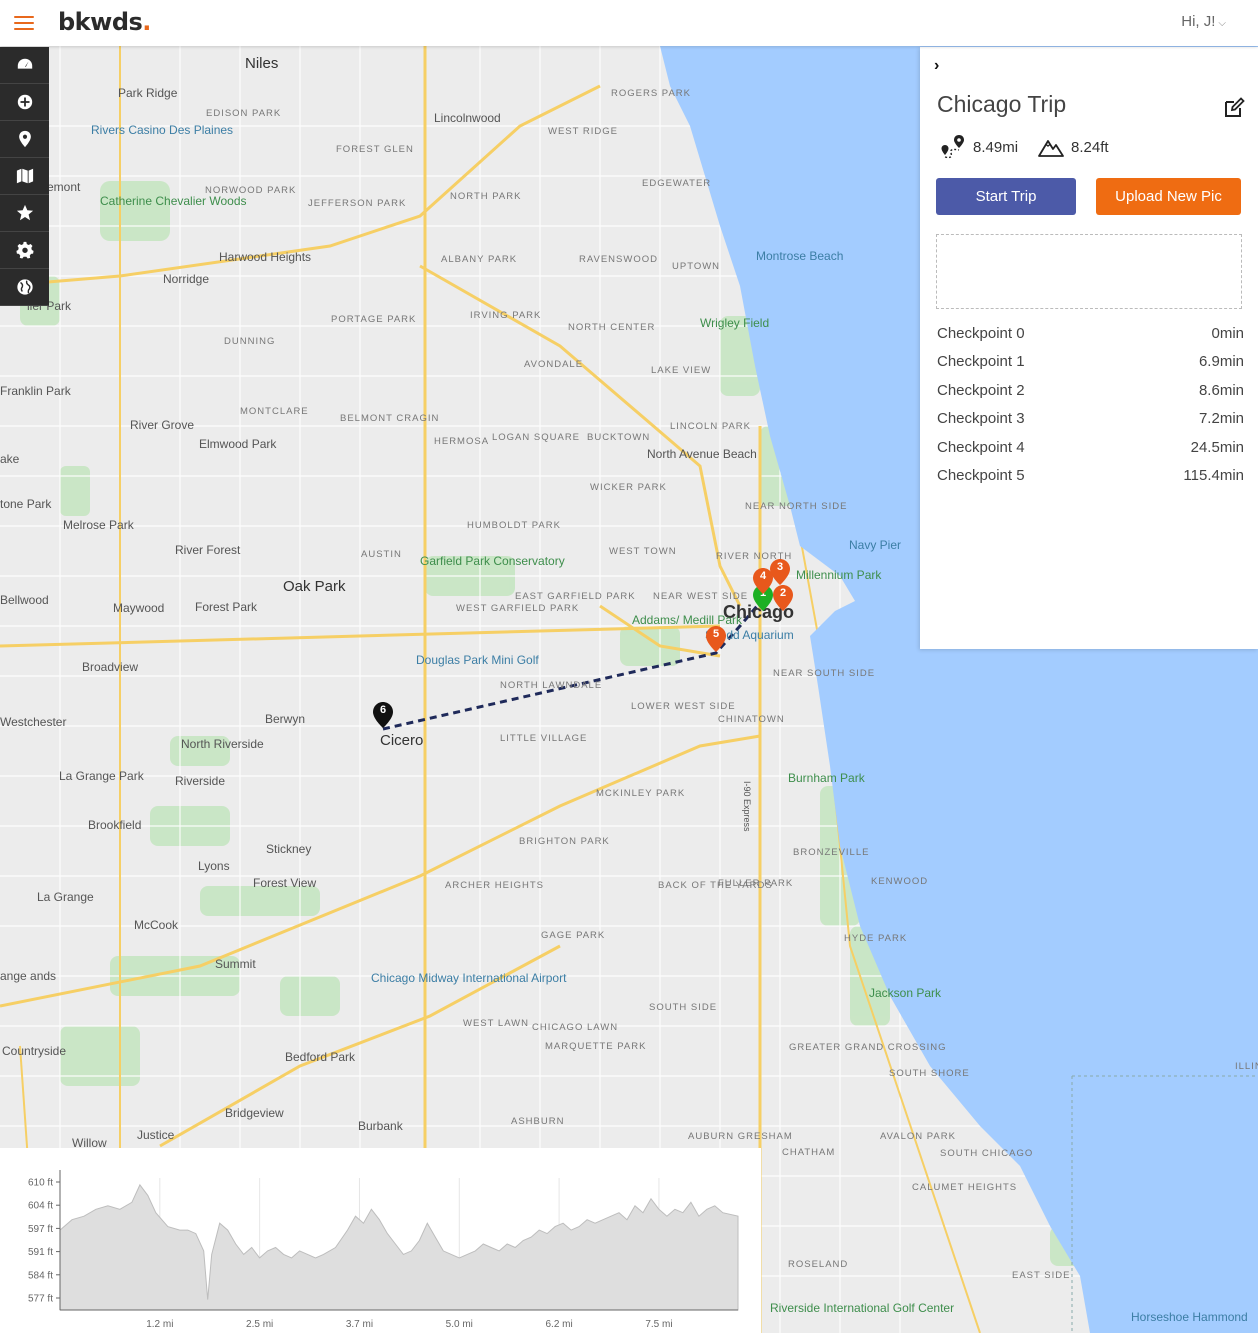  What do you see at coordinates (641, 793) in the screenshot?
I see `map-label: MCKINLEY PARK` at bounding box center [641, 793].